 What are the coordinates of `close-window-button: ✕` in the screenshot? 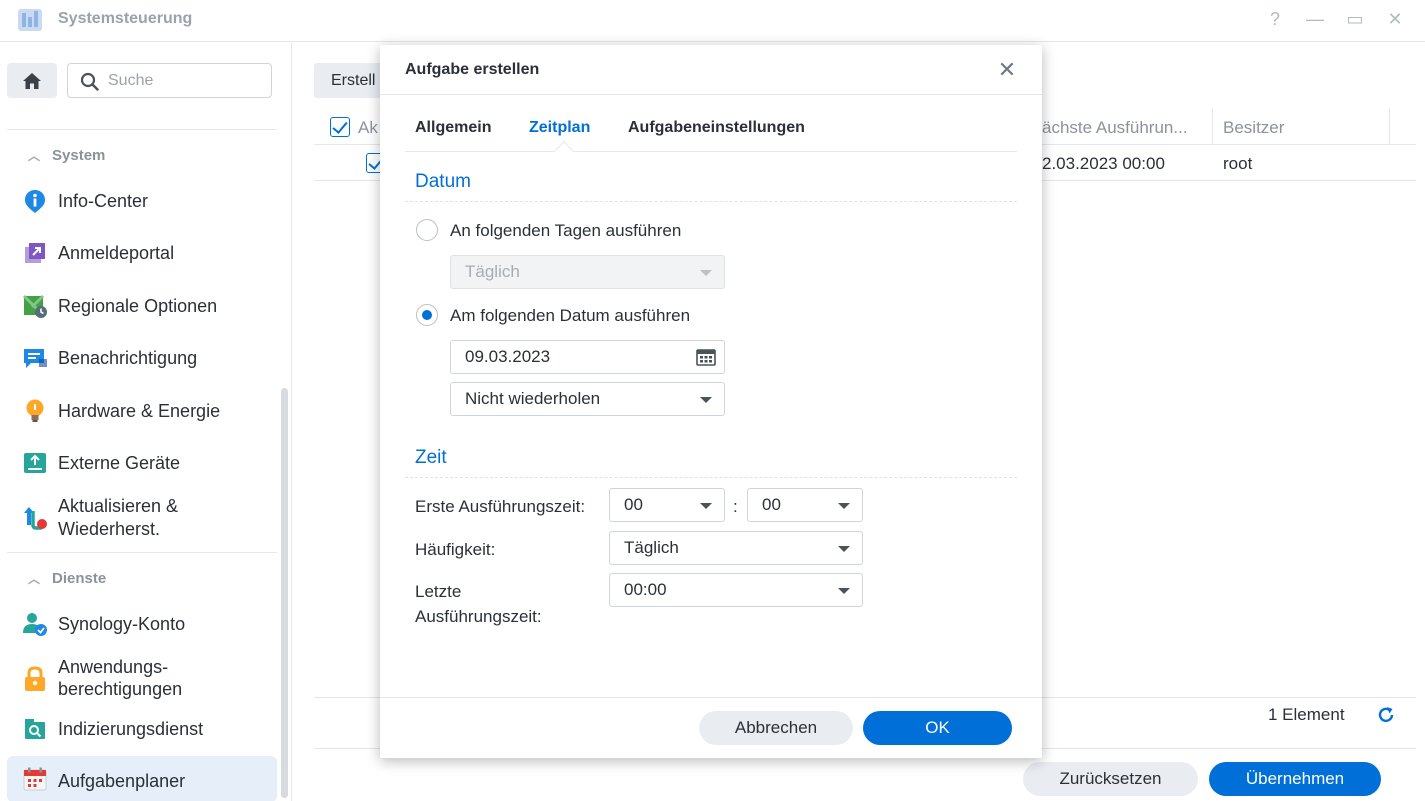 It's located at (1395, 19).